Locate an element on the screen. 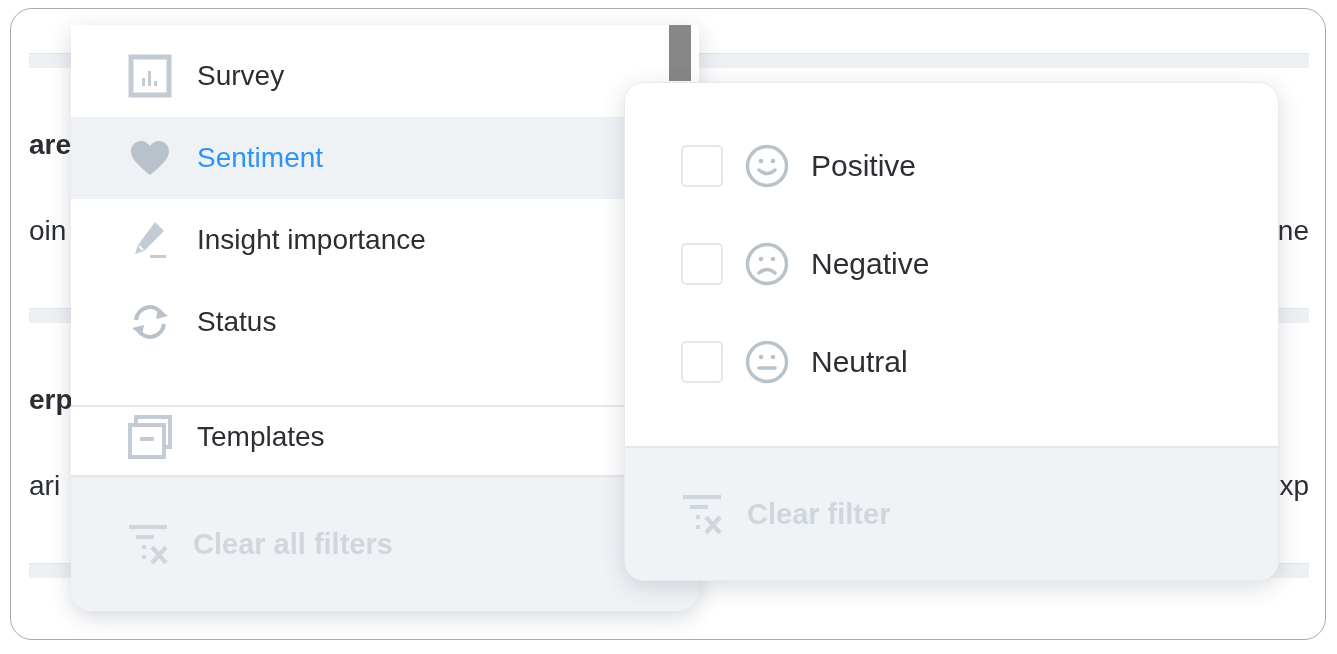 The width and height of the screenshot is (1337, 654). table-text: are is located at coordinates (50, 145).